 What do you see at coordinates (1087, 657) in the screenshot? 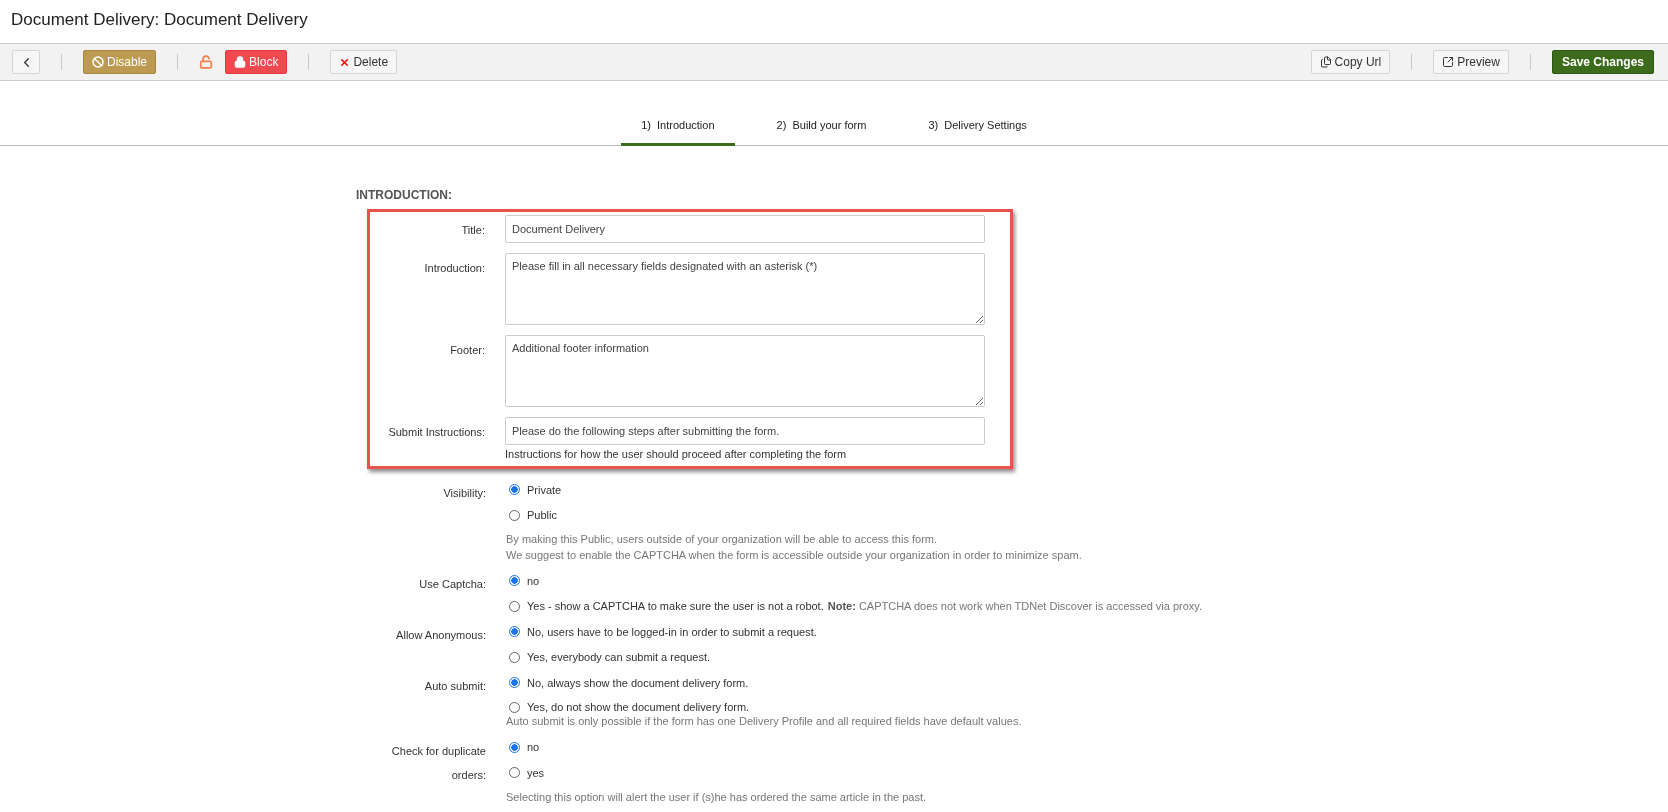
I see `radio-option: Yes, everybody can submit a request.` at bounding box center [1087, 657].